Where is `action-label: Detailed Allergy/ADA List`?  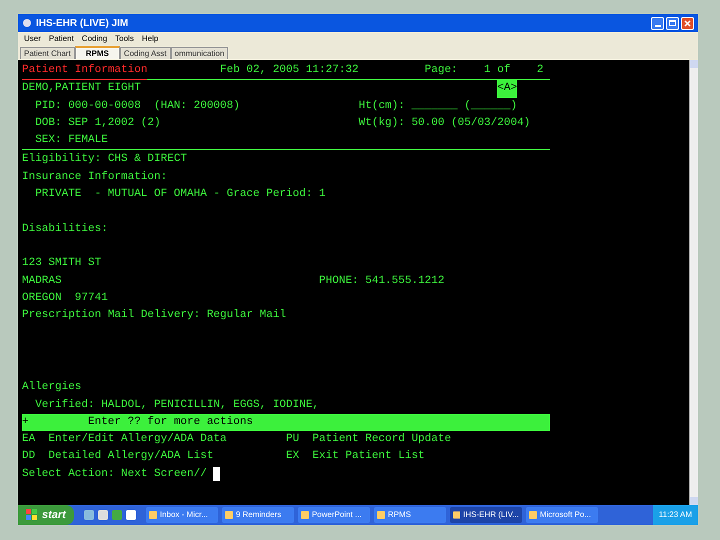 action-label: Detailed Allergy/ADA List is located at coordinates (131, 456).